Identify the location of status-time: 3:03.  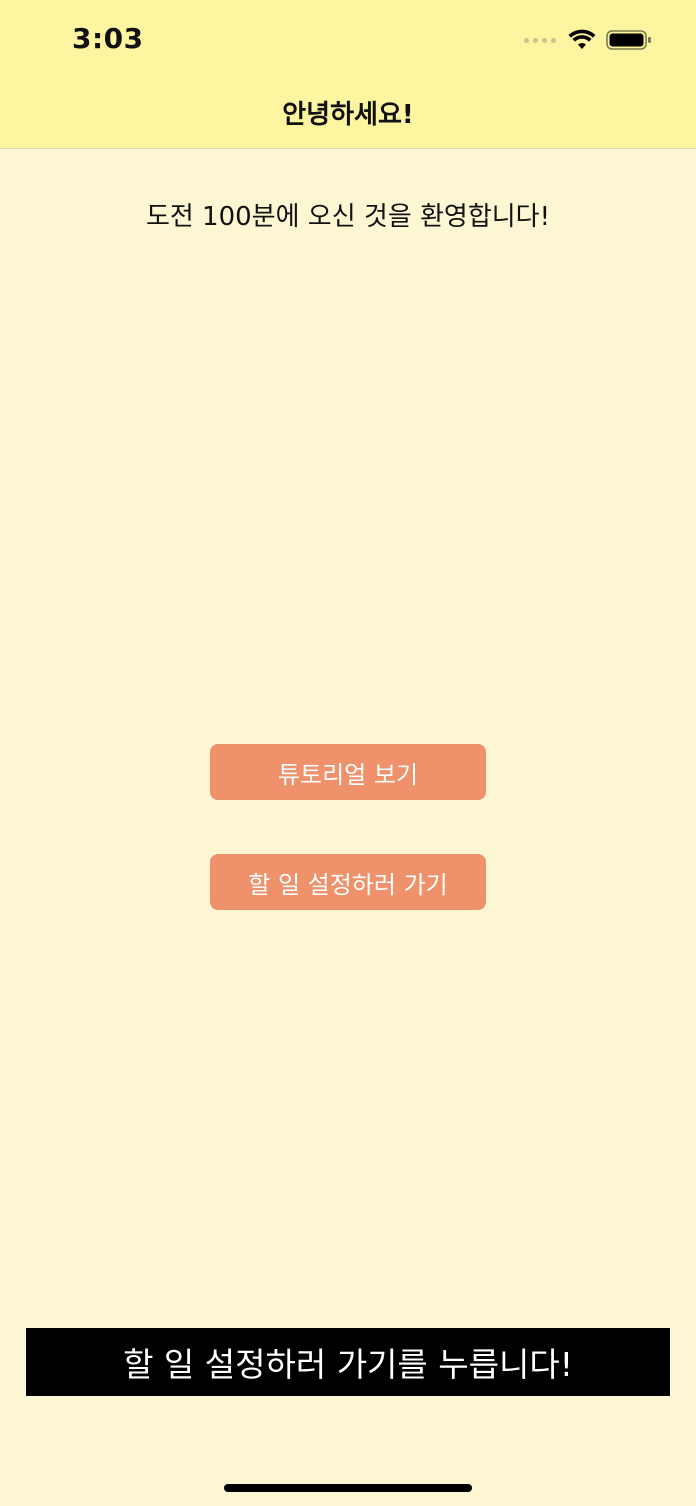
(108, 38).